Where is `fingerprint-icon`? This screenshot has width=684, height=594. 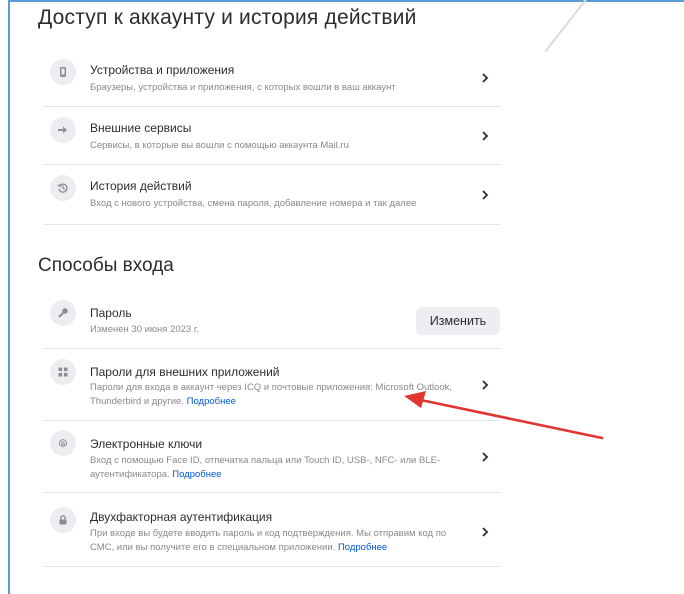
fingerprint-icon is located at coordinates (63, 443).